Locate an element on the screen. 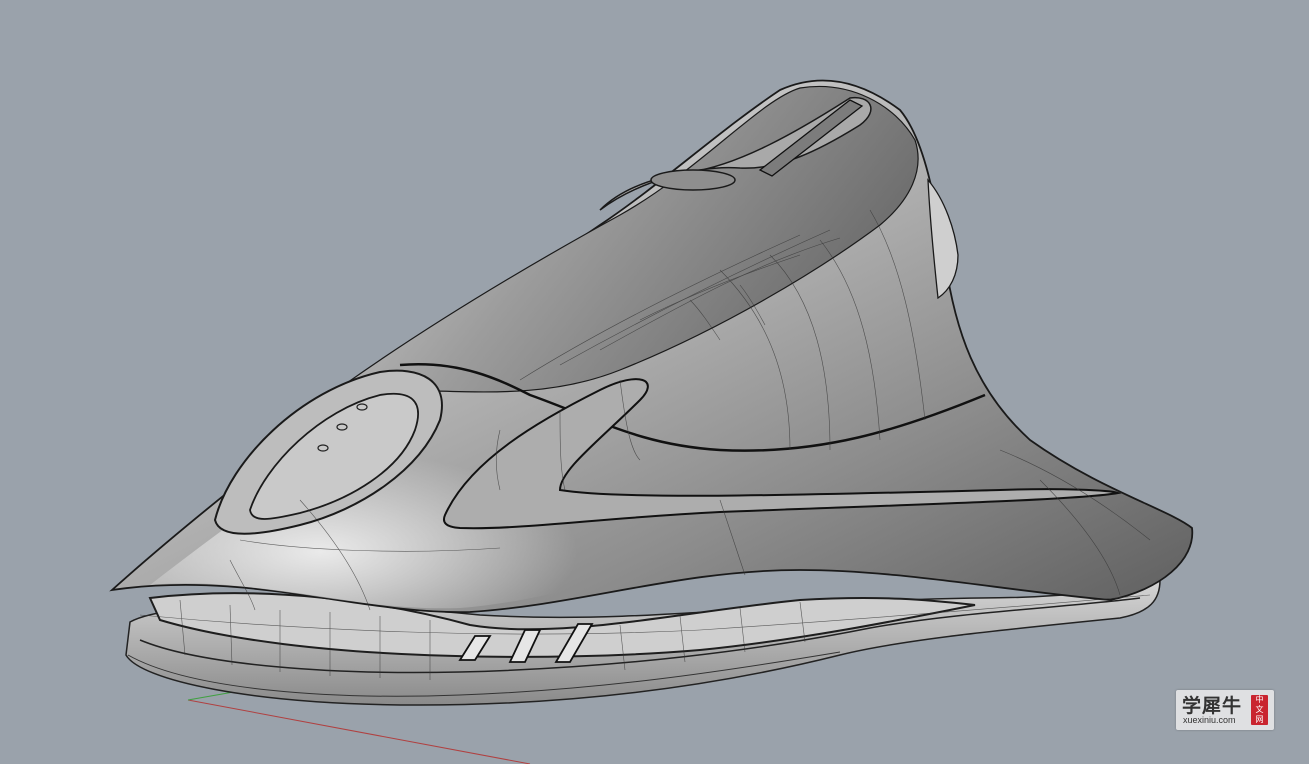 The height and width of the screenshot is (764, 1309). watermark-brand-text: 学犀牛 is located at coordinates (1212, 706).